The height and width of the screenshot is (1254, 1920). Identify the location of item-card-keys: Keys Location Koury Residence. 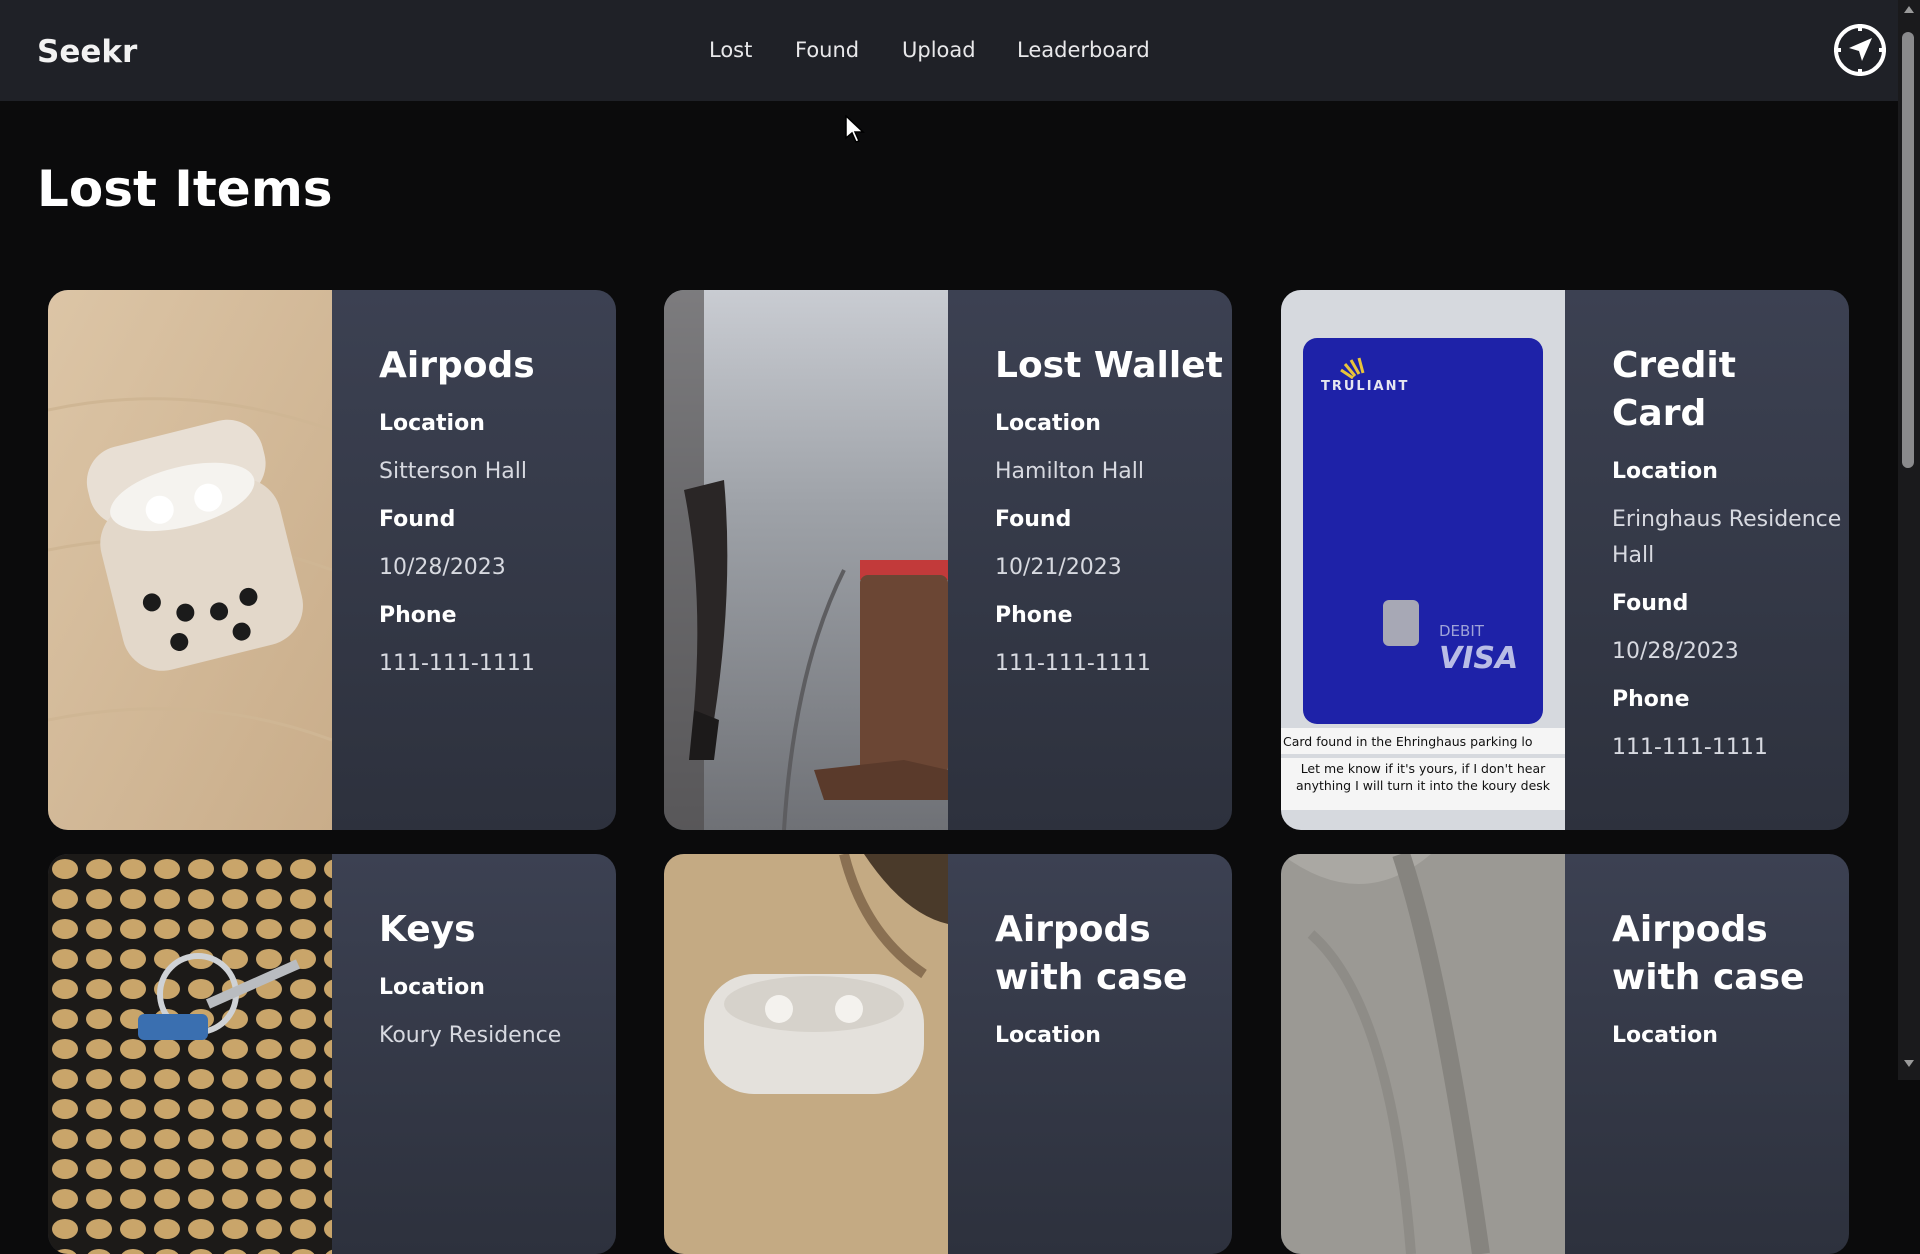
(332, 1054).